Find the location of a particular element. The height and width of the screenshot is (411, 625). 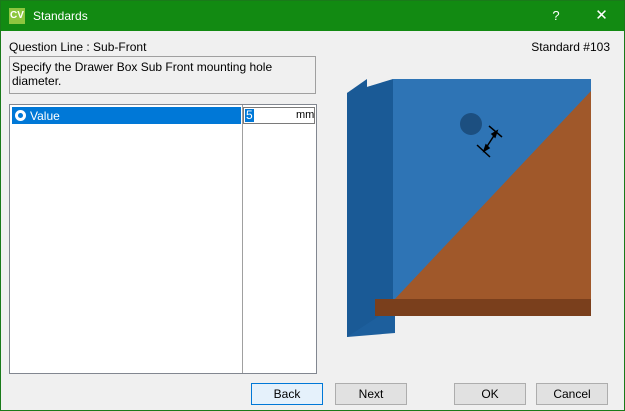

title-bar: CV Standards ? ✕ is located at coordinates (312, 16).